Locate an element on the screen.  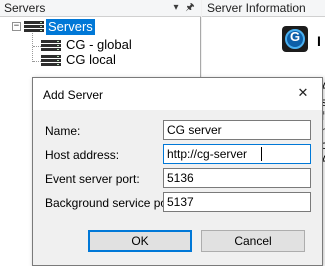
name-field is located at coordinates (237, 130).